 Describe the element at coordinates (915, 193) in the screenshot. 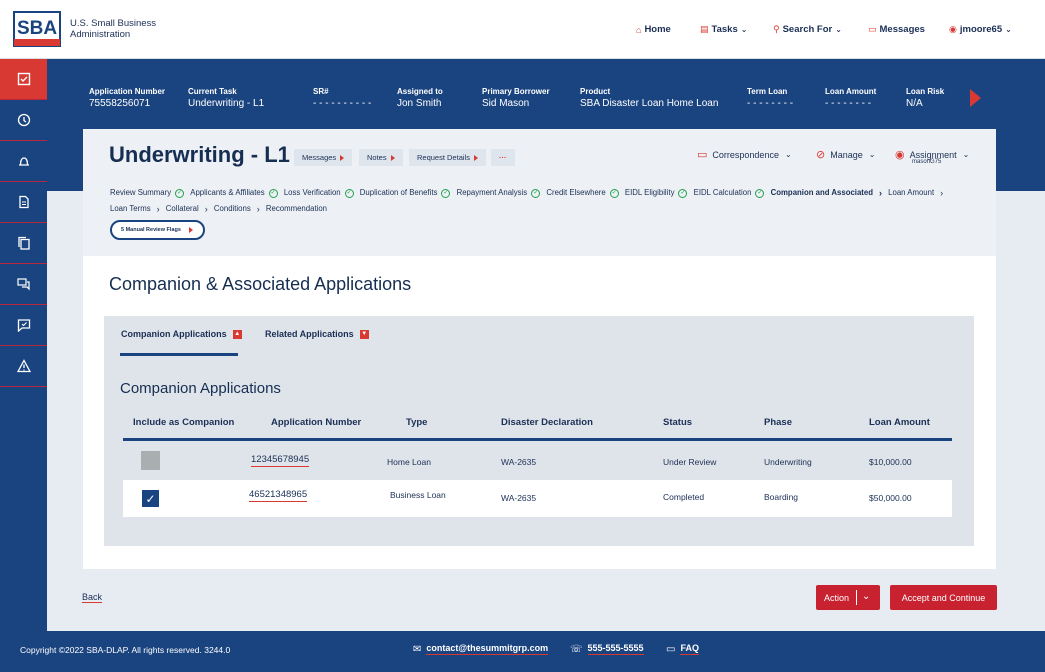

I see `step-loan-amount: Loan Amount ›` at that location.